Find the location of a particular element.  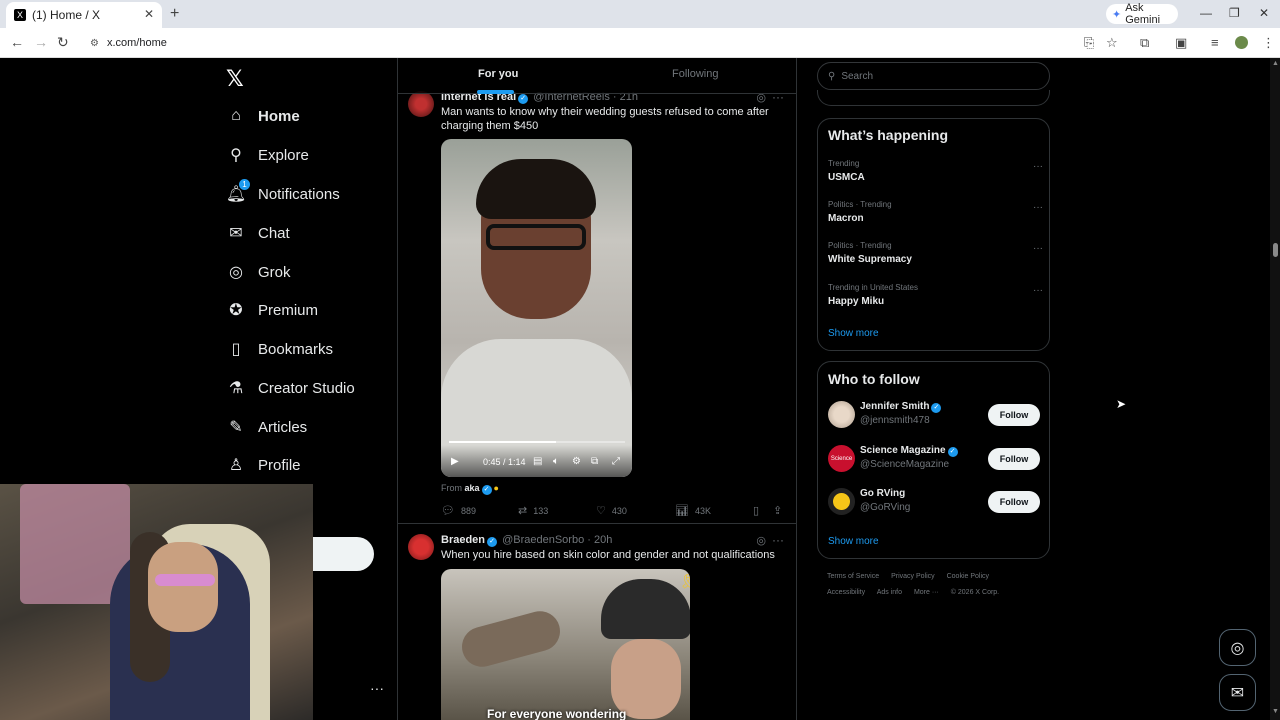

bookmark-button: ▯ is located at coordinates (759, 510).